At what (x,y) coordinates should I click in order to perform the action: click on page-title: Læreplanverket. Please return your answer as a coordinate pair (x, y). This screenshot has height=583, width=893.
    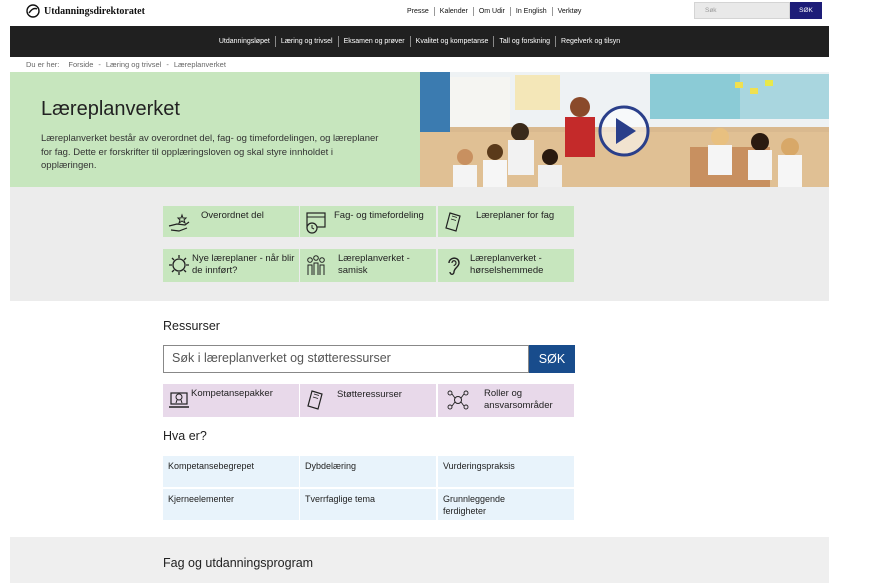
    Looking at the image, I should click on (110, 109).